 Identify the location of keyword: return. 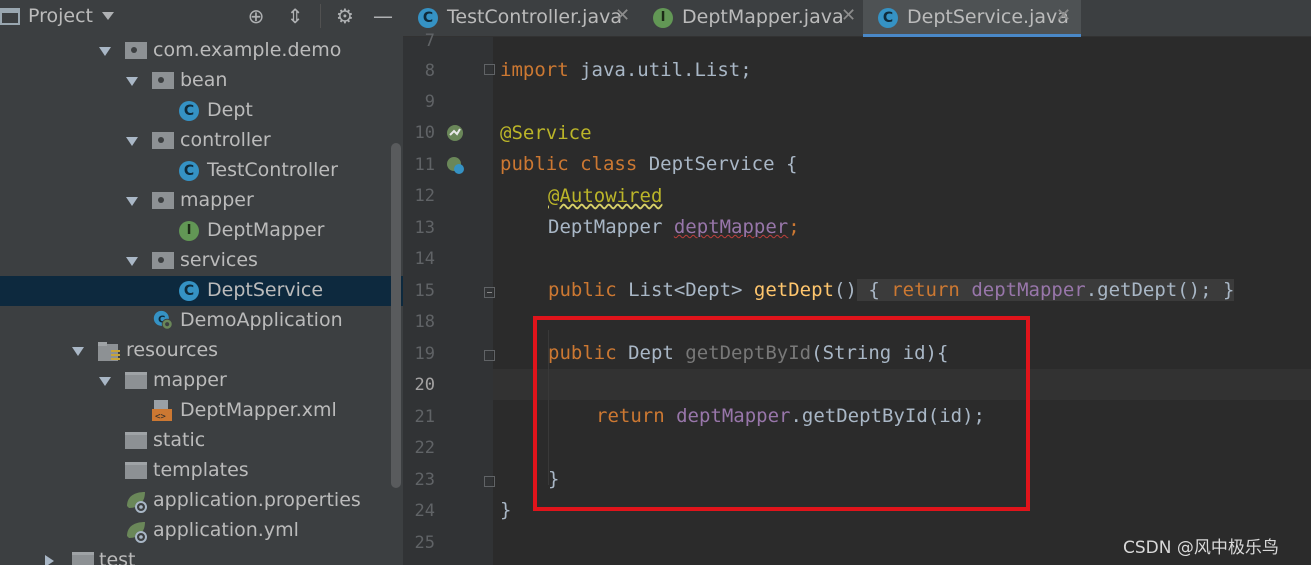
(925, 290).